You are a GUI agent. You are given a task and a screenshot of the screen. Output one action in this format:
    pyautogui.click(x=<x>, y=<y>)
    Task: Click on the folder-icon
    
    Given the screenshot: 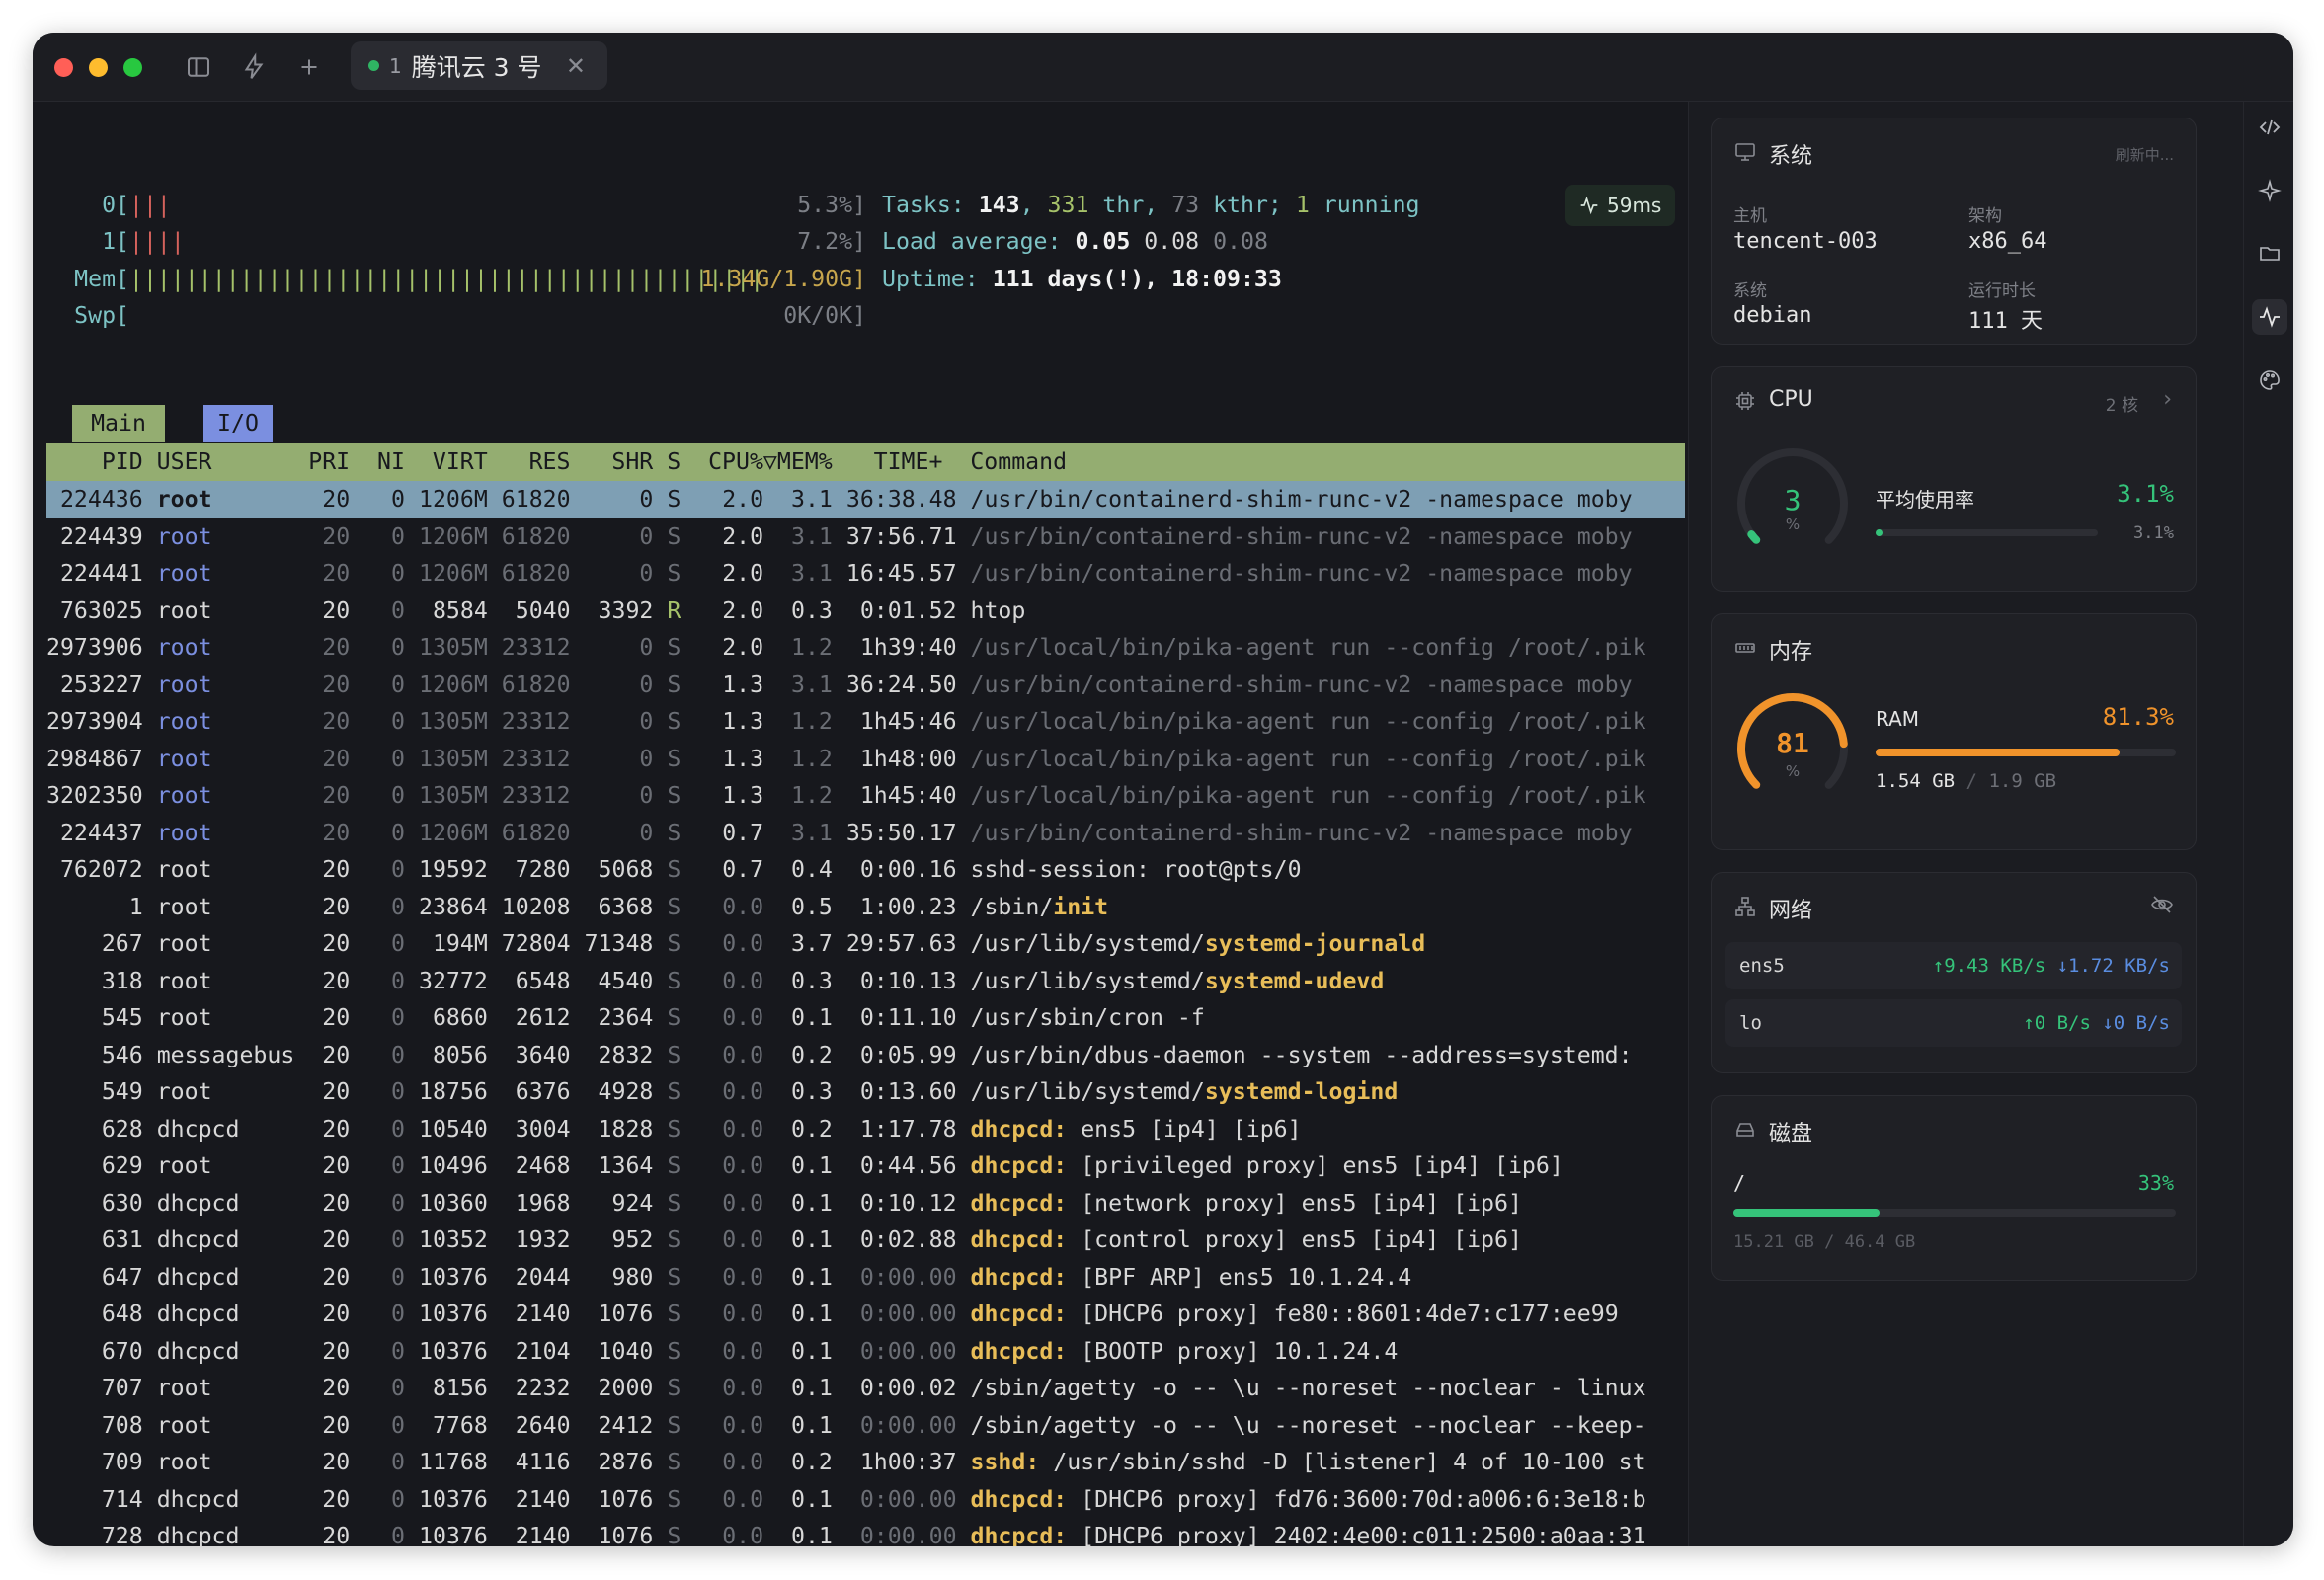 What is the action you would take?
    pyautogui.click(x=2269, y=254)
    